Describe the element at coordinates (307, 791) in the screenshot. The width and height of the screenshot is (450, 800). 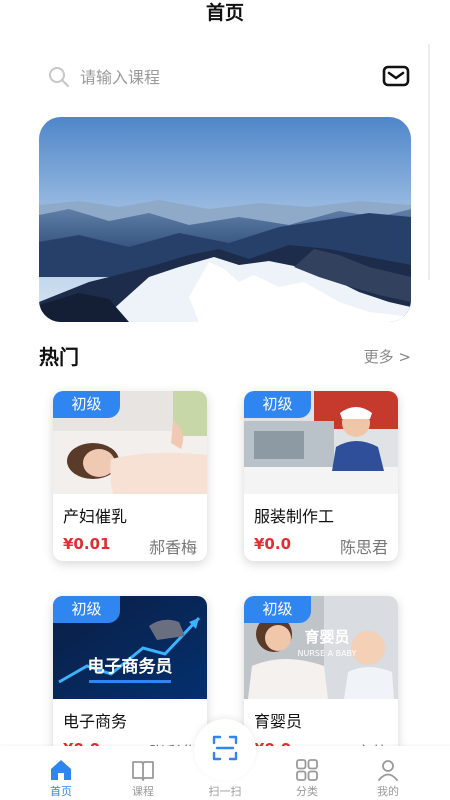
I see `tab-label: 分类` at that location.